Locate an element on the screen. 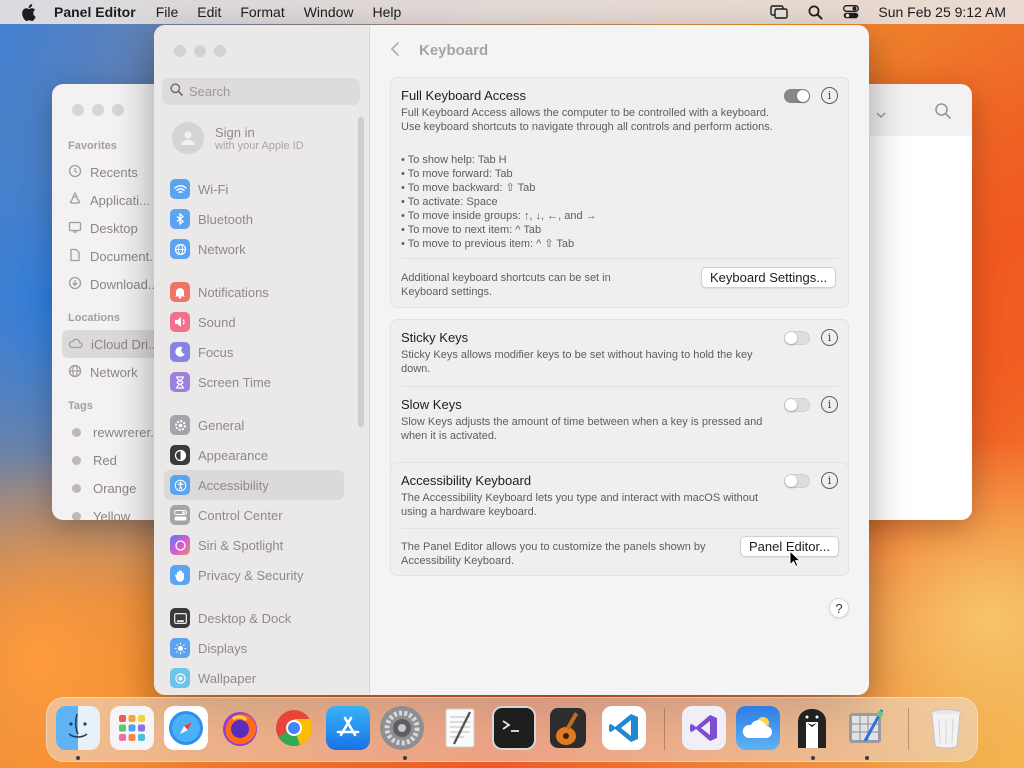  screen-mirroring-icon is located at coordinates (779, 12).